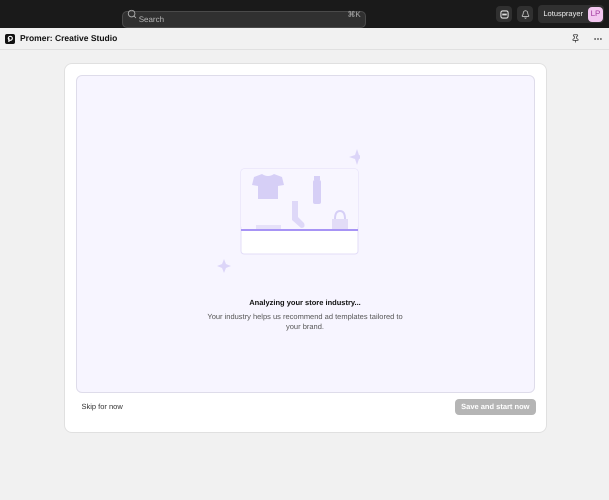 This screenshot has width=609, height=500. I want to click on app-logo-icon, so click(10, 39).